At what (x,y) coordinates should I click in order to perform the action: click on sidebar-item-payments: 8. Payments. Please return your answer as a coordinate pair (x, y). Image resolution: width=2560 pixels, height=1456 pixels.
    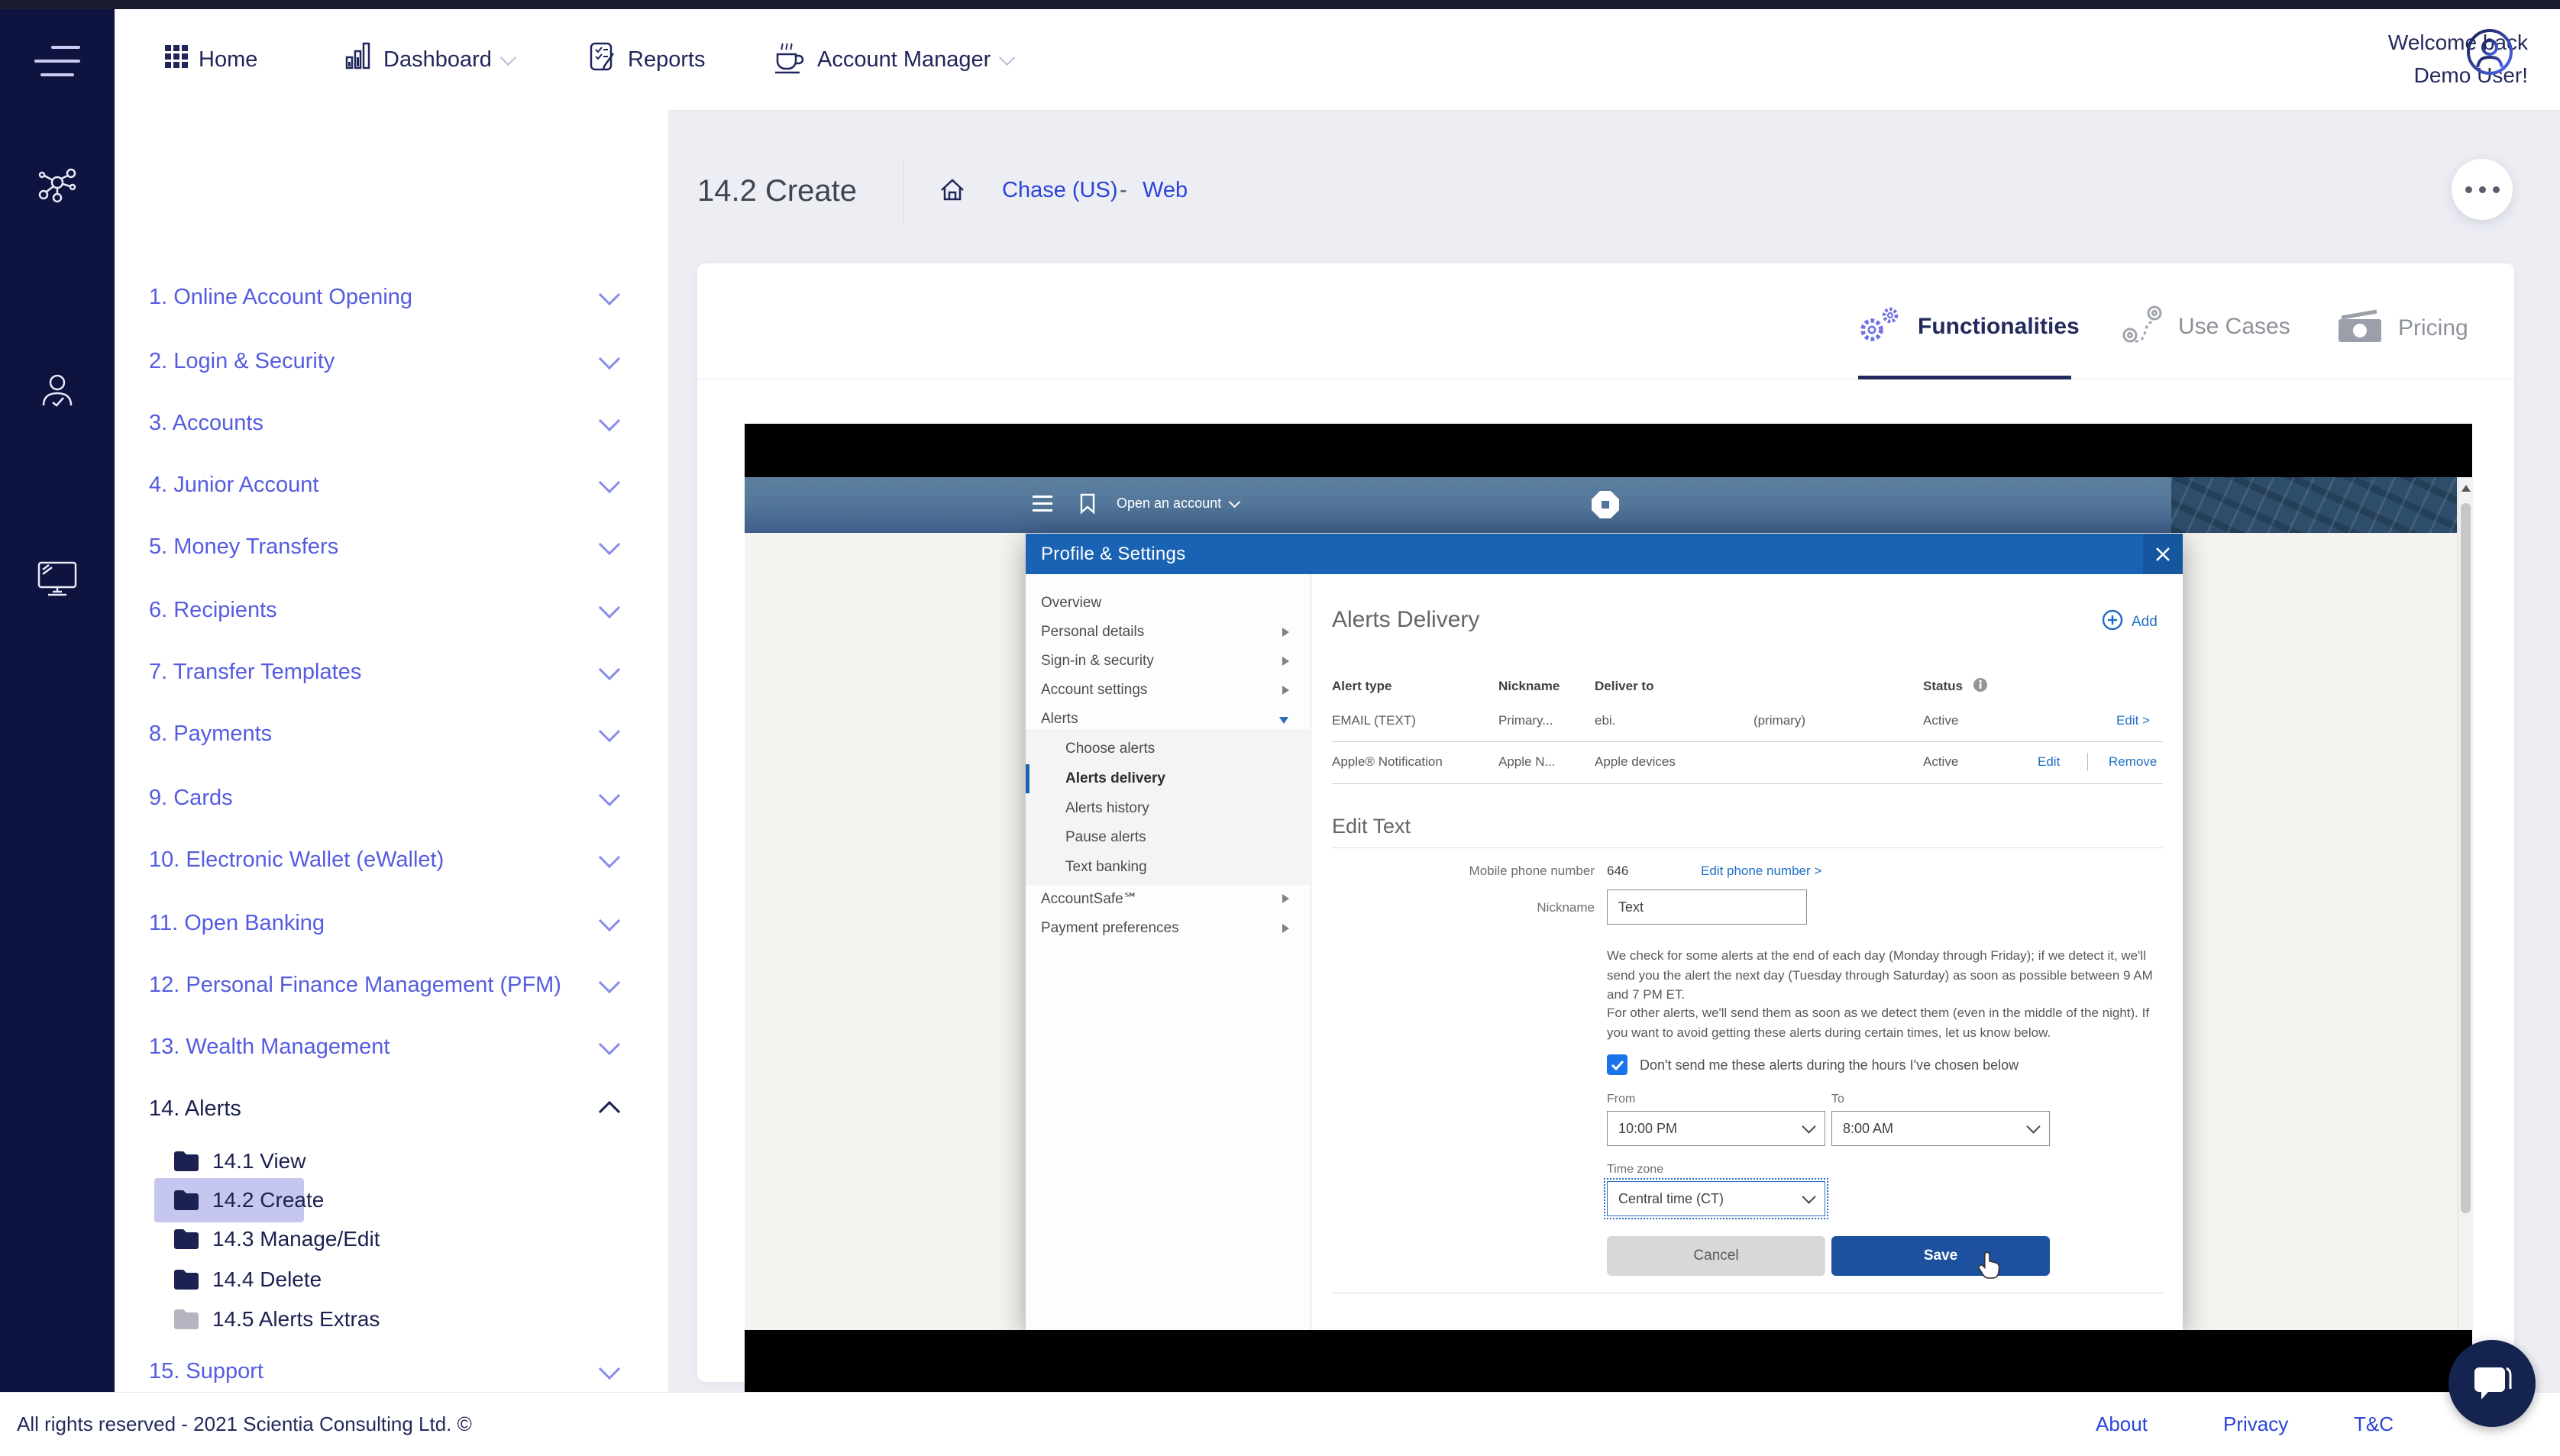
    Looking at the image, I should click on (391, 734).